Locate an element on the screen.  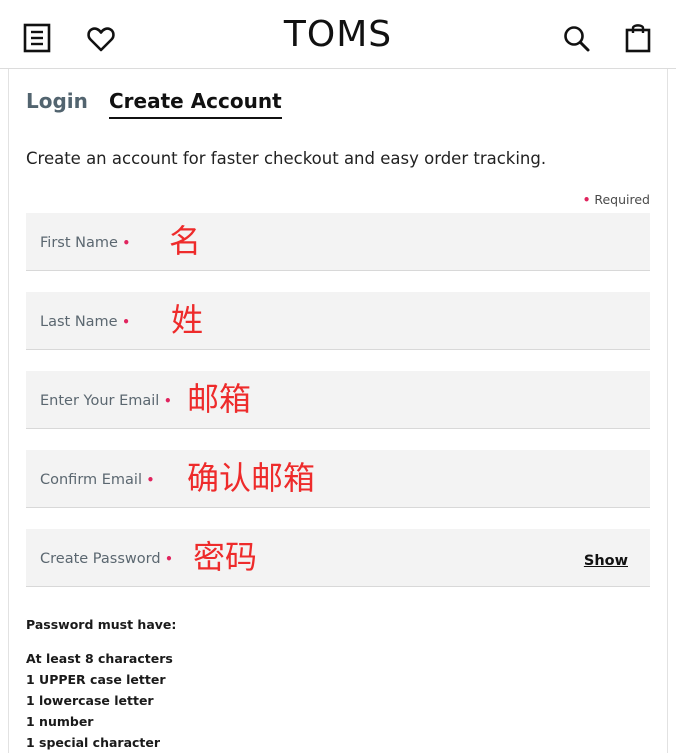
tab-login: Login is located at coordinates (57, 101).